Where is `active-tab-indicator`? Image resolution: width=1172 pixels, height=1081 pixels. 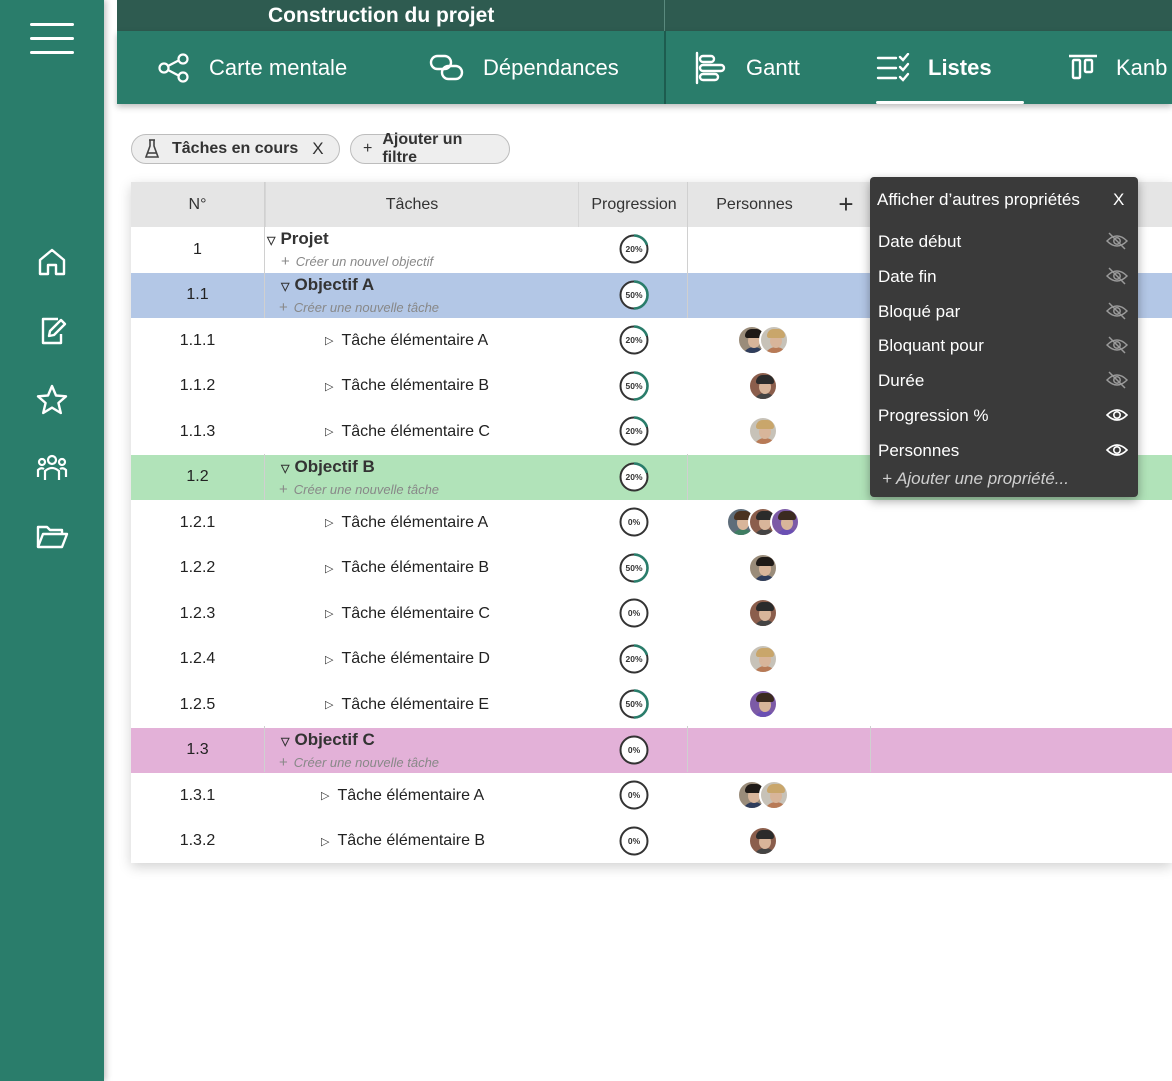
active-tab-indicator is located at coordinates (950, 102).